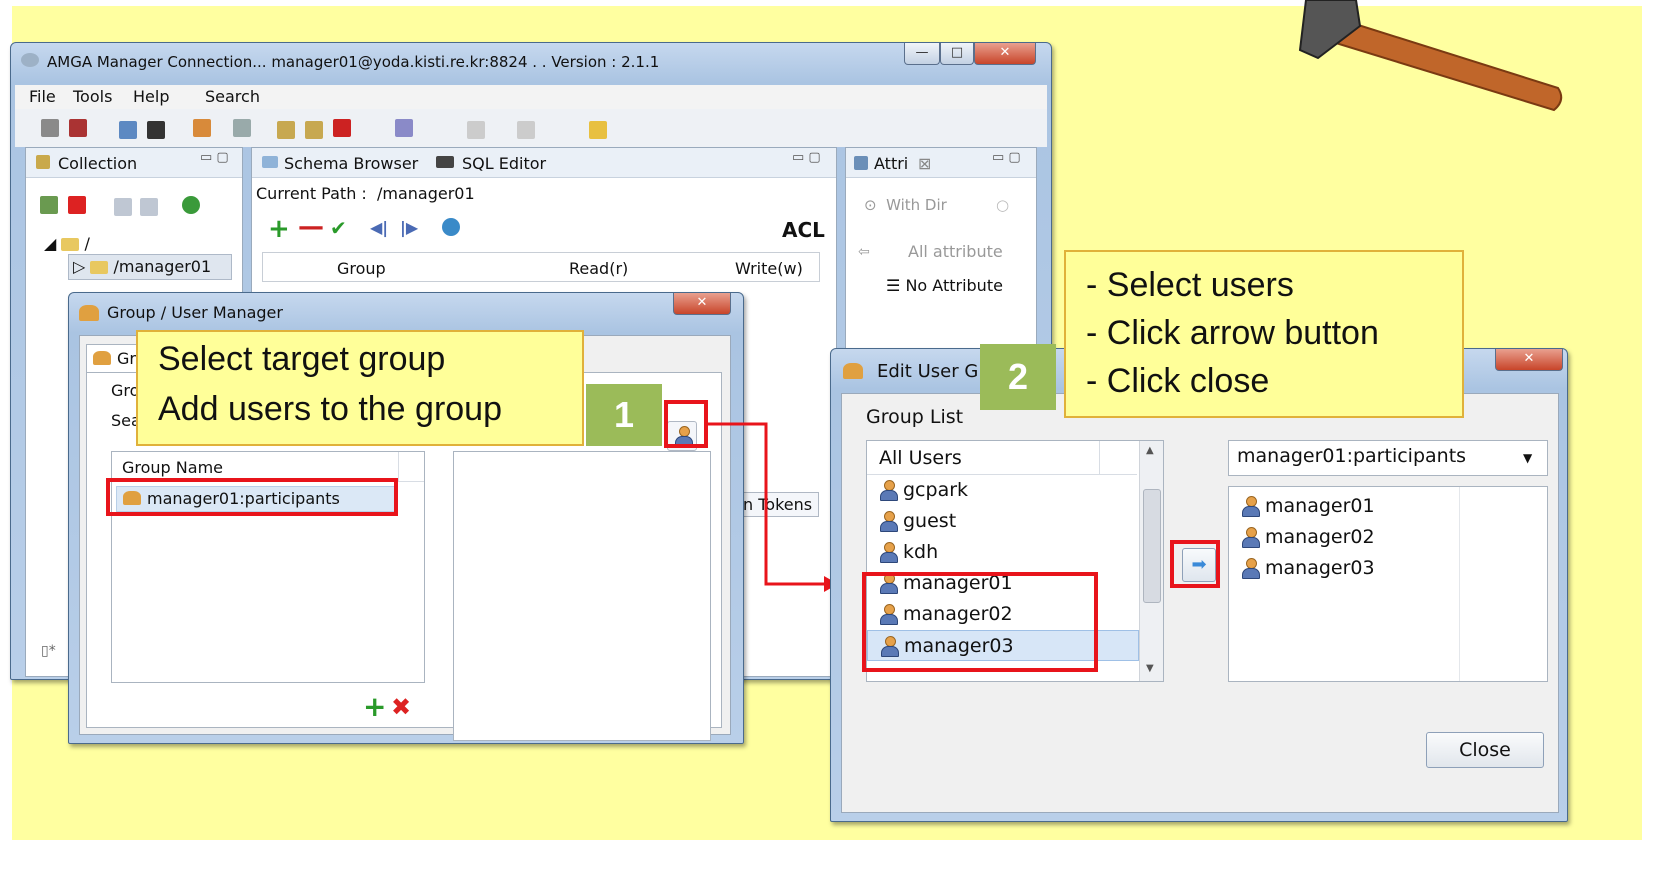  Describe the element at coordinates (445, 162) in the screenshot. I see `sql-icon` at that location.